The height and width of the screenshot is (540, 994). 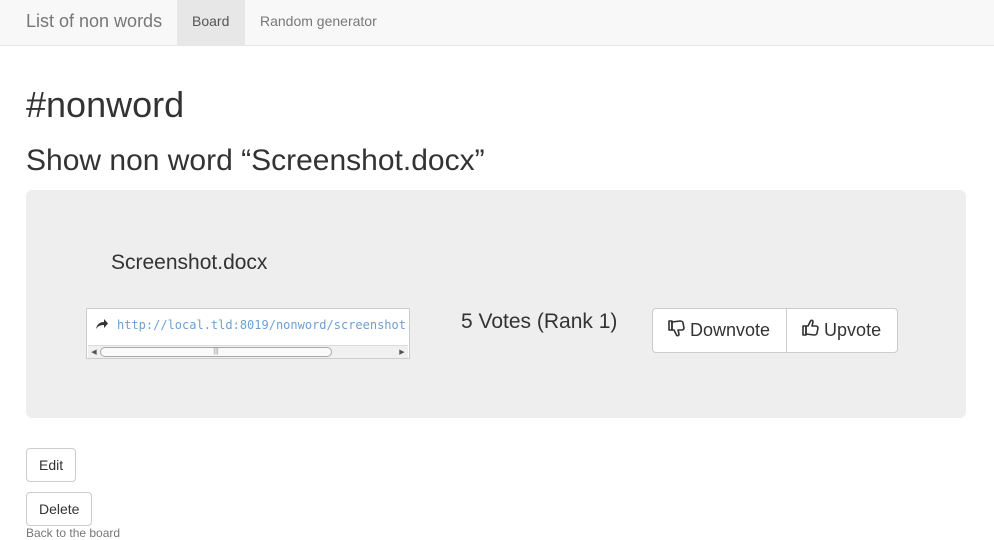 What do you see at coordinates (189, 262) in the screenshot?
I see `word-name: Screenshot.docx` at bounding box center [189, 262].